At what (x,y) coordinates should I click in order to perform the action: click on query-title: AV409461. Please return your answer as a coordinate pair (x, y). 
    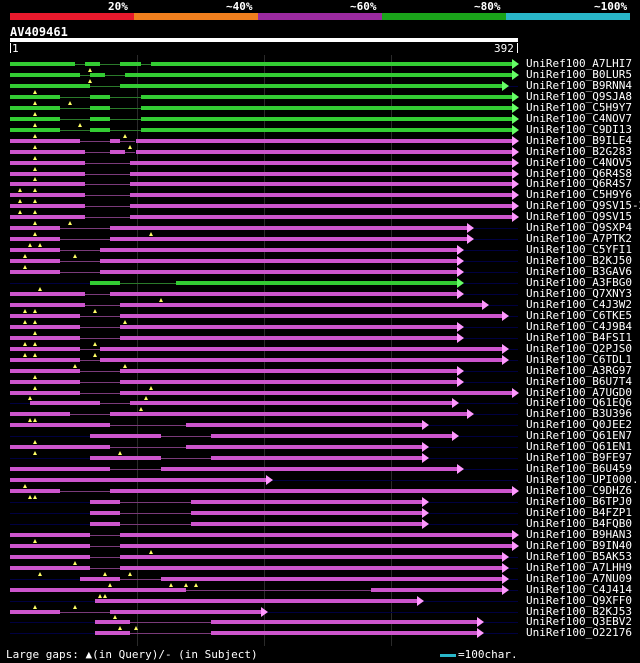
    Looking at the image, I should click on (39, 32).